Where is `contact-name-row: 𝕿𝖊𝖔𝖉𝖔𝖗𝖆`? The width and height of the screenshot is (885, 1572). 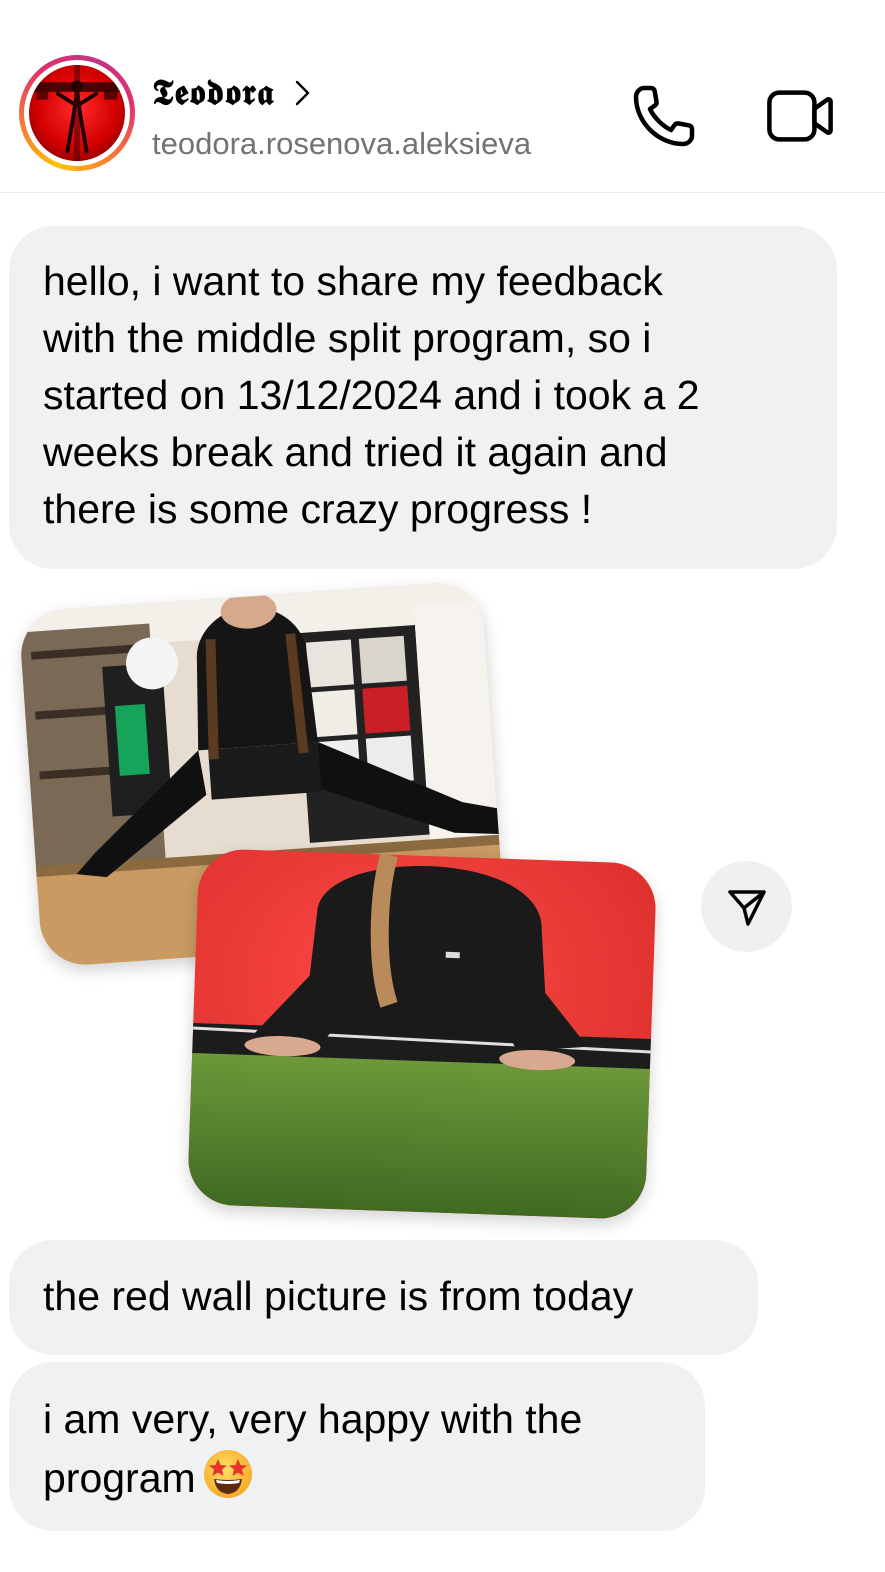 contact-name-row: 𝕿𝖊𝖔𝖉𝖔𝖗𝖆 is located at coordinates (233, 92).